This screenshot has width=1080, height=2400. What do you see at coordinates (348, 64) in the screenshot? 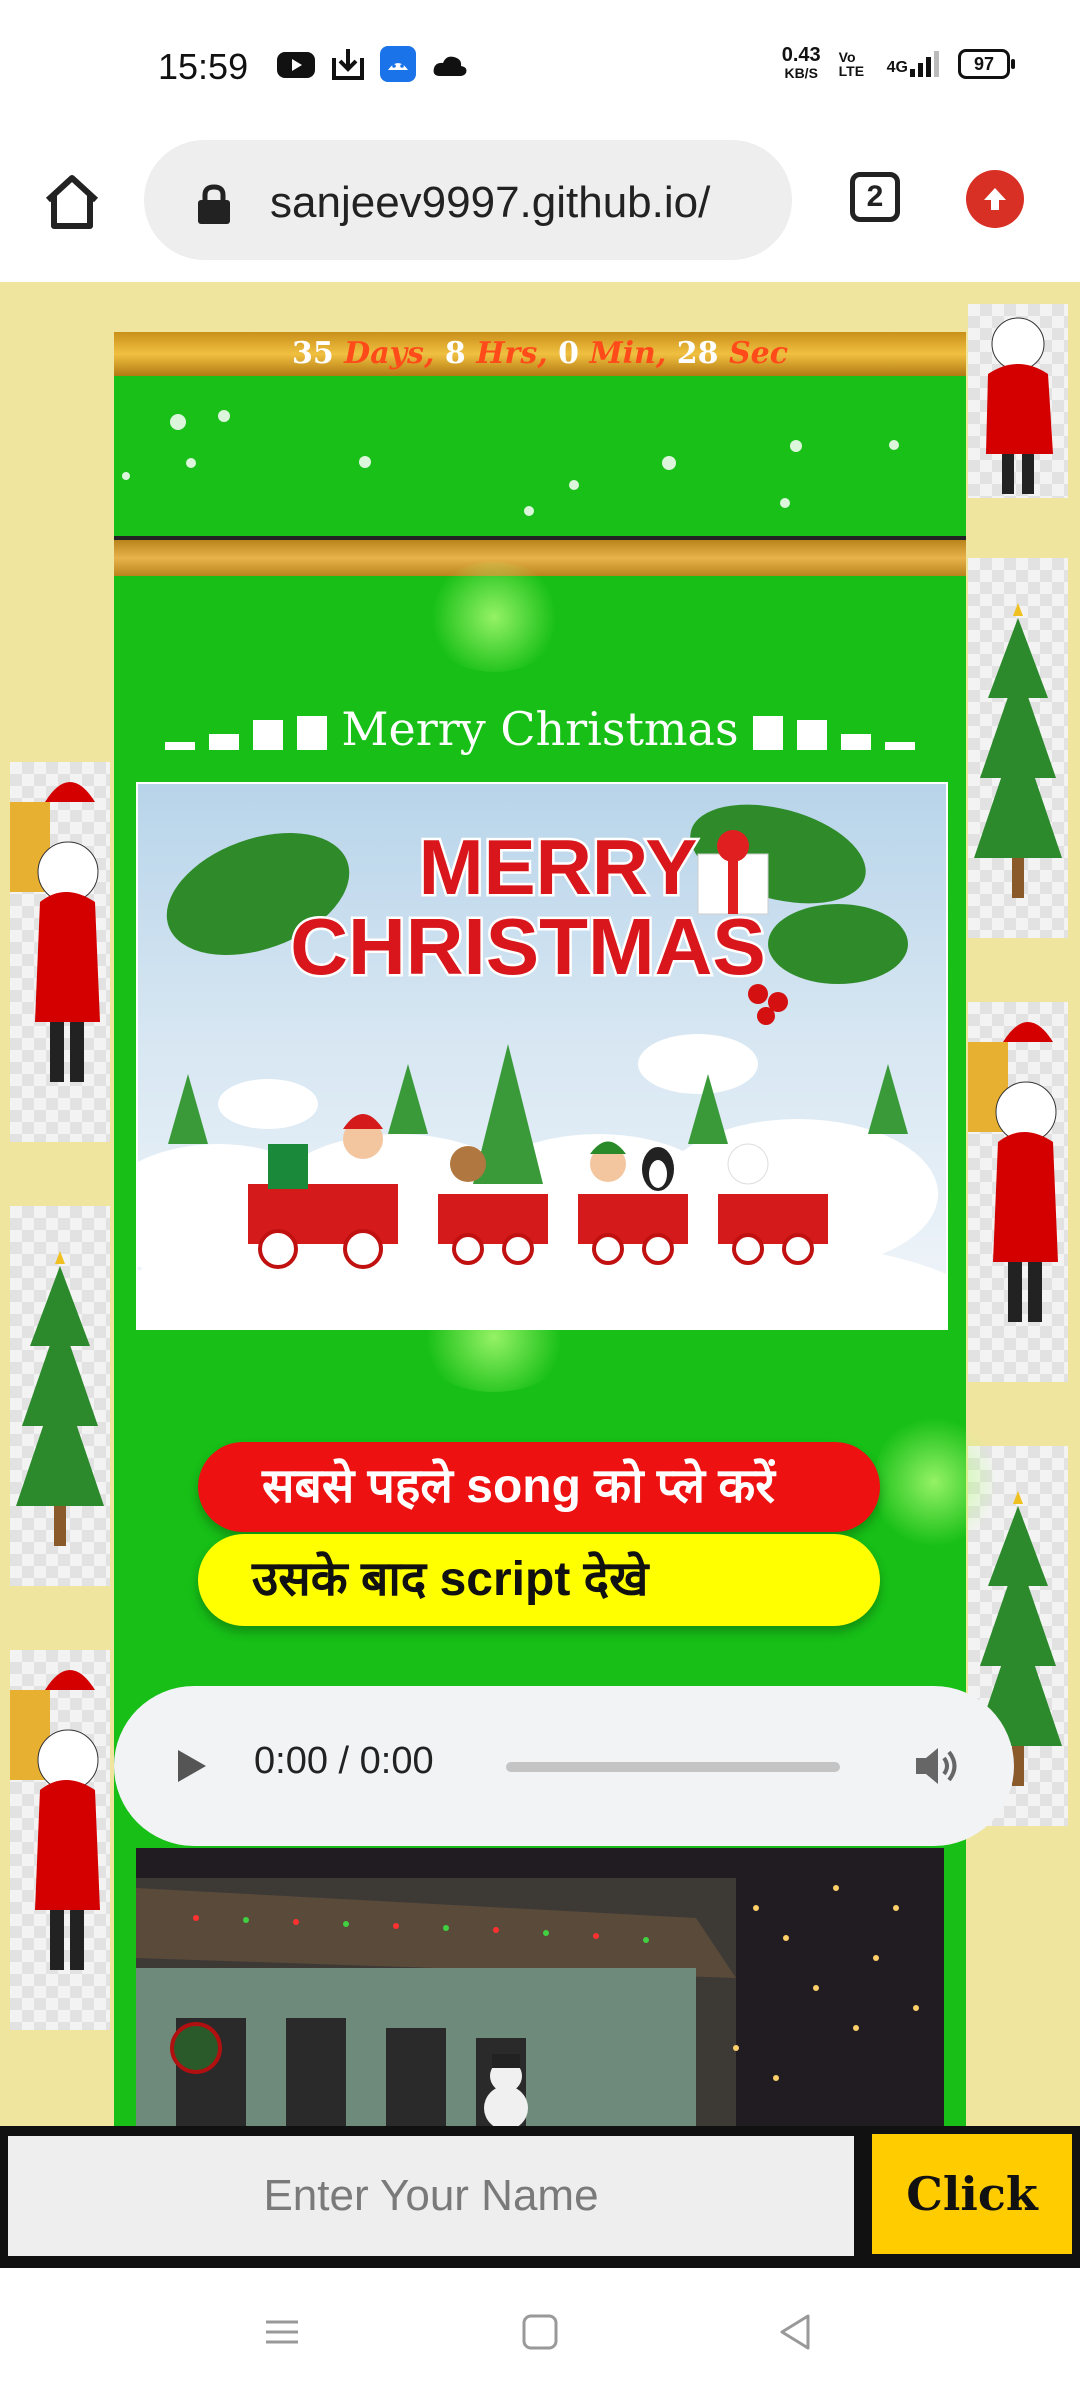
I see `download-icon` at bounding box center [348, 64].